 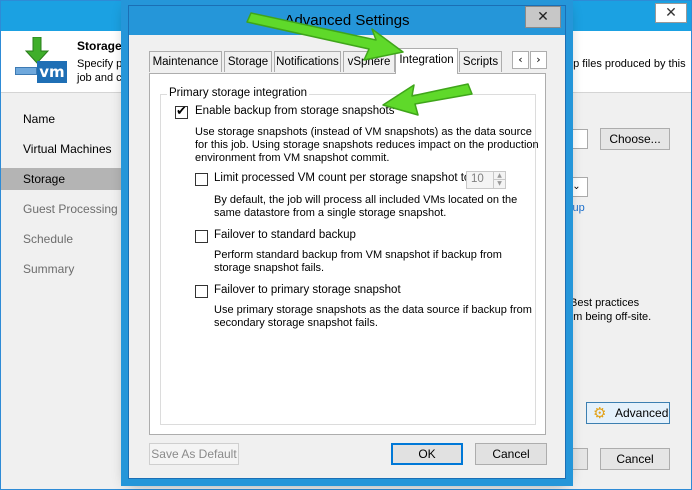 What do you see at coordinates (66, 209) in the screenshot?
I see `nav-item-guest-processing: Guest Processing` at bounding box center [66, 209].